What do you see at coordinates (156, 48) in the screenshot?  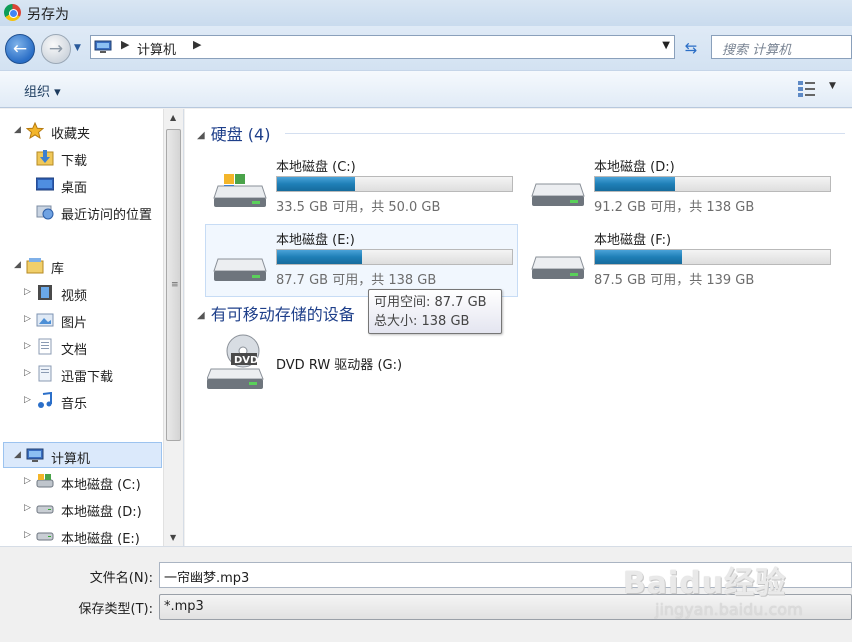 I see `breadcrumb-computer: 计算机` at bounding box center [156, 48].